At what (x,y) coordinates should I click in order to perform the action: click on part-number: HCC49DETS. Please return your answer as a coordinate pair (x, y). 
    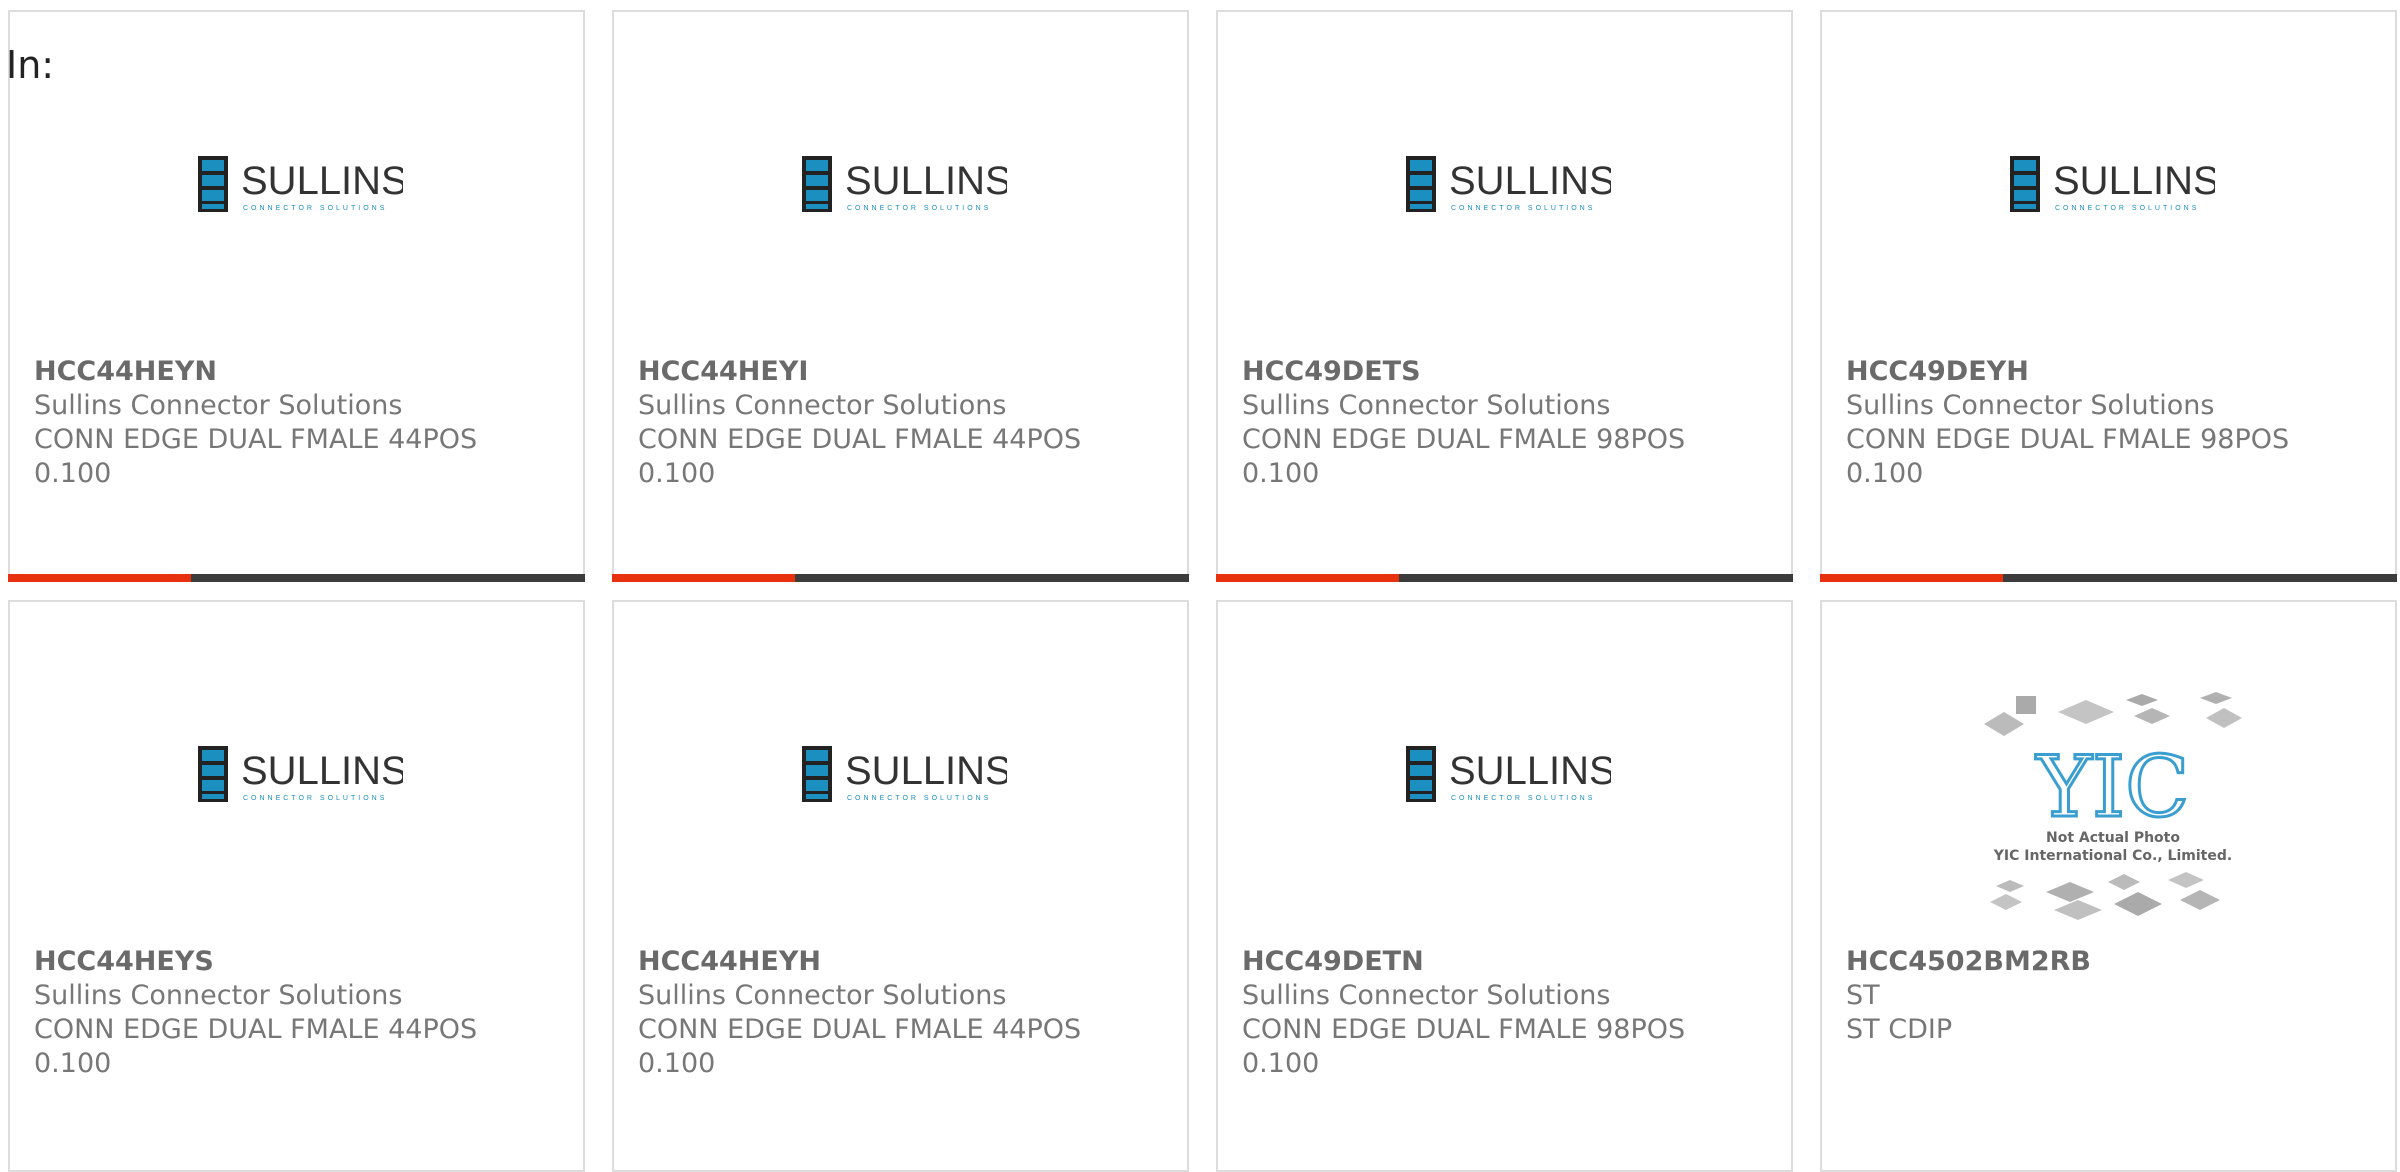
    Looking at the image, I should click on (1508, 372).